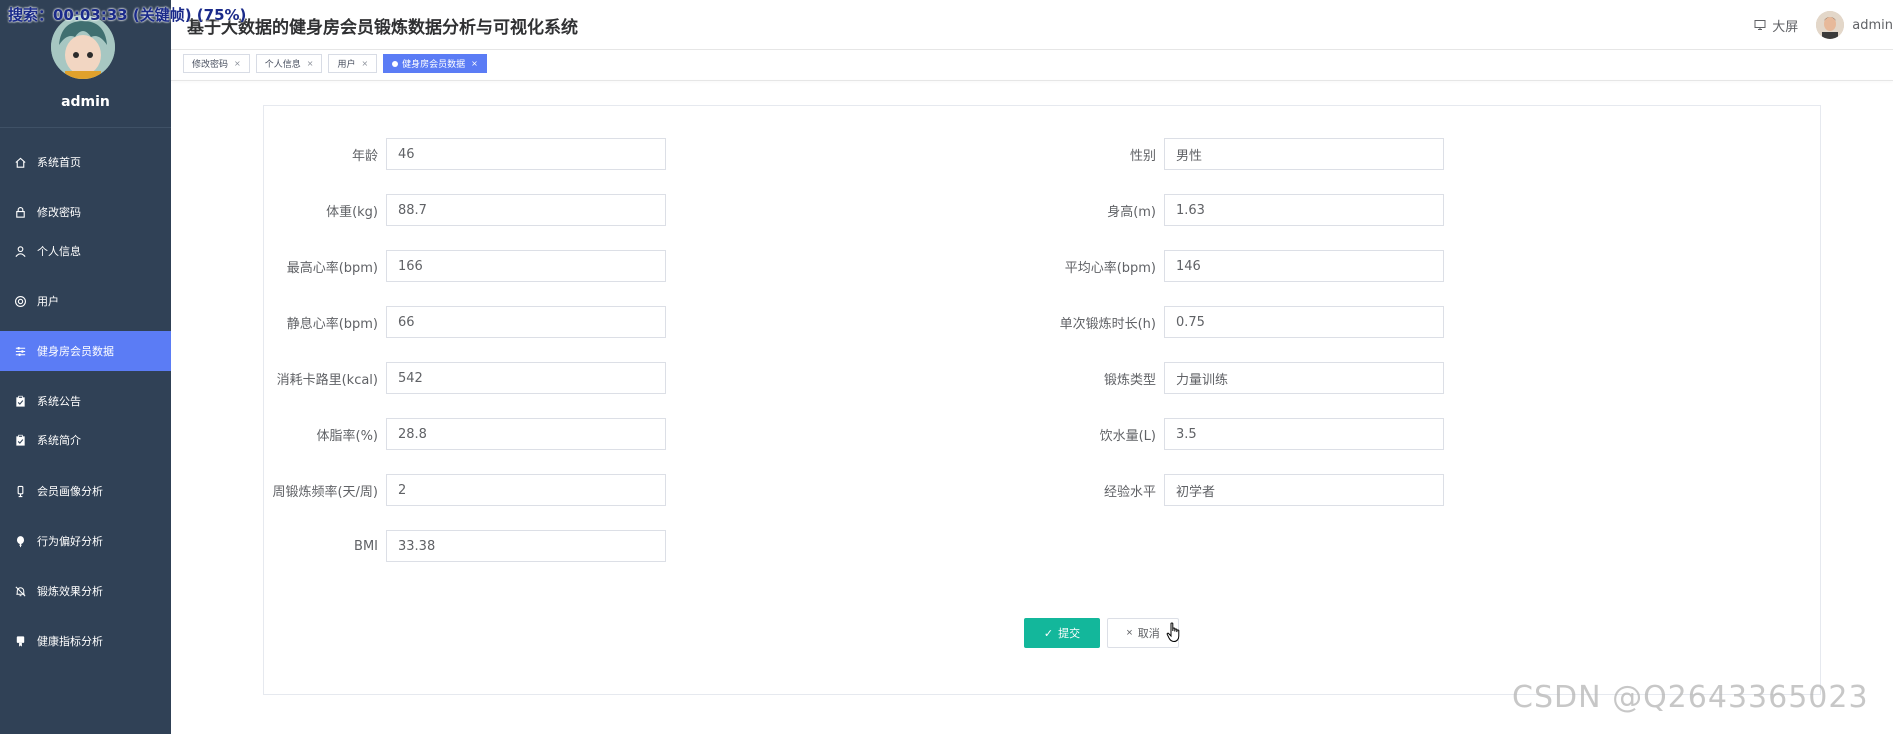 This screenshot has width=1893, height=734. I want to click on weekly-frequency-field: 2, so click(526, 490).